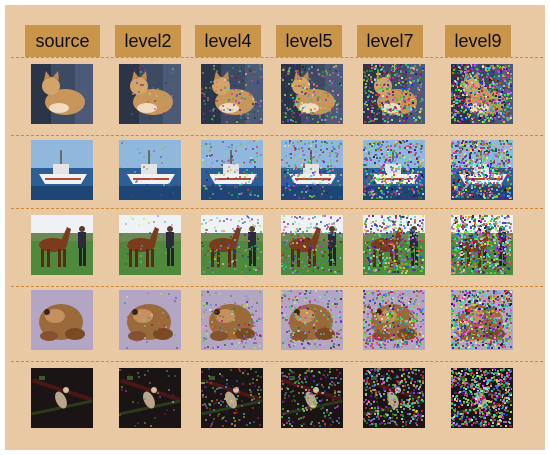  What do you see at coordinates (394, 245) in the screenshot?
I see `thumbnail-horse-level7` at bounding box center [394, 245].